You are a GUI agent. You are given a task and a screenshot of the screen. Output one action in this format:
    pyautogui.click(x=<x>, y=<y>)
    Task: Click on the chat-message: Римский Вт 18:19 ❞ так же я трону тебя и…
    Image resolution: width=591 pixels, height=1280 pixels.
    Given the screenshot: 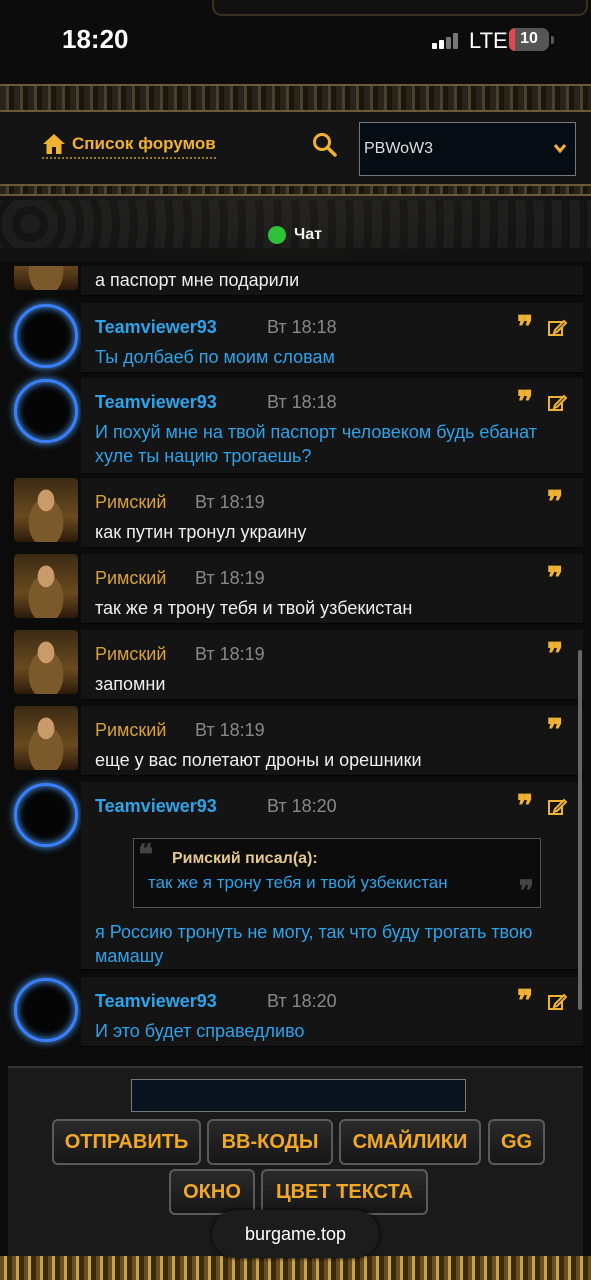 What is the action you would take?
    pyautogui.click(x=332, y=589)
    